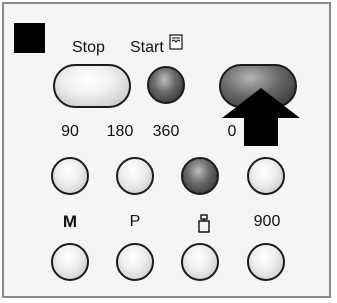  Describe the element at coordinates (135, 221) in the screenshot. I see `mode-label-p: P` at that location.